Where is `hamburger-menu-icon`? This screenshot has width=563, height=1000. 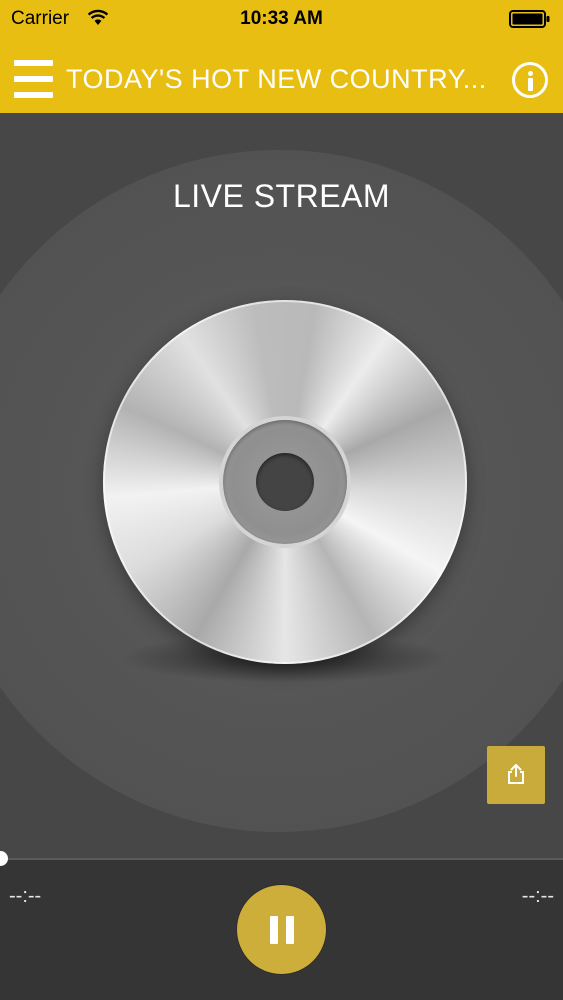
hamburger-menu-icon is located at coordinates (33, 79).